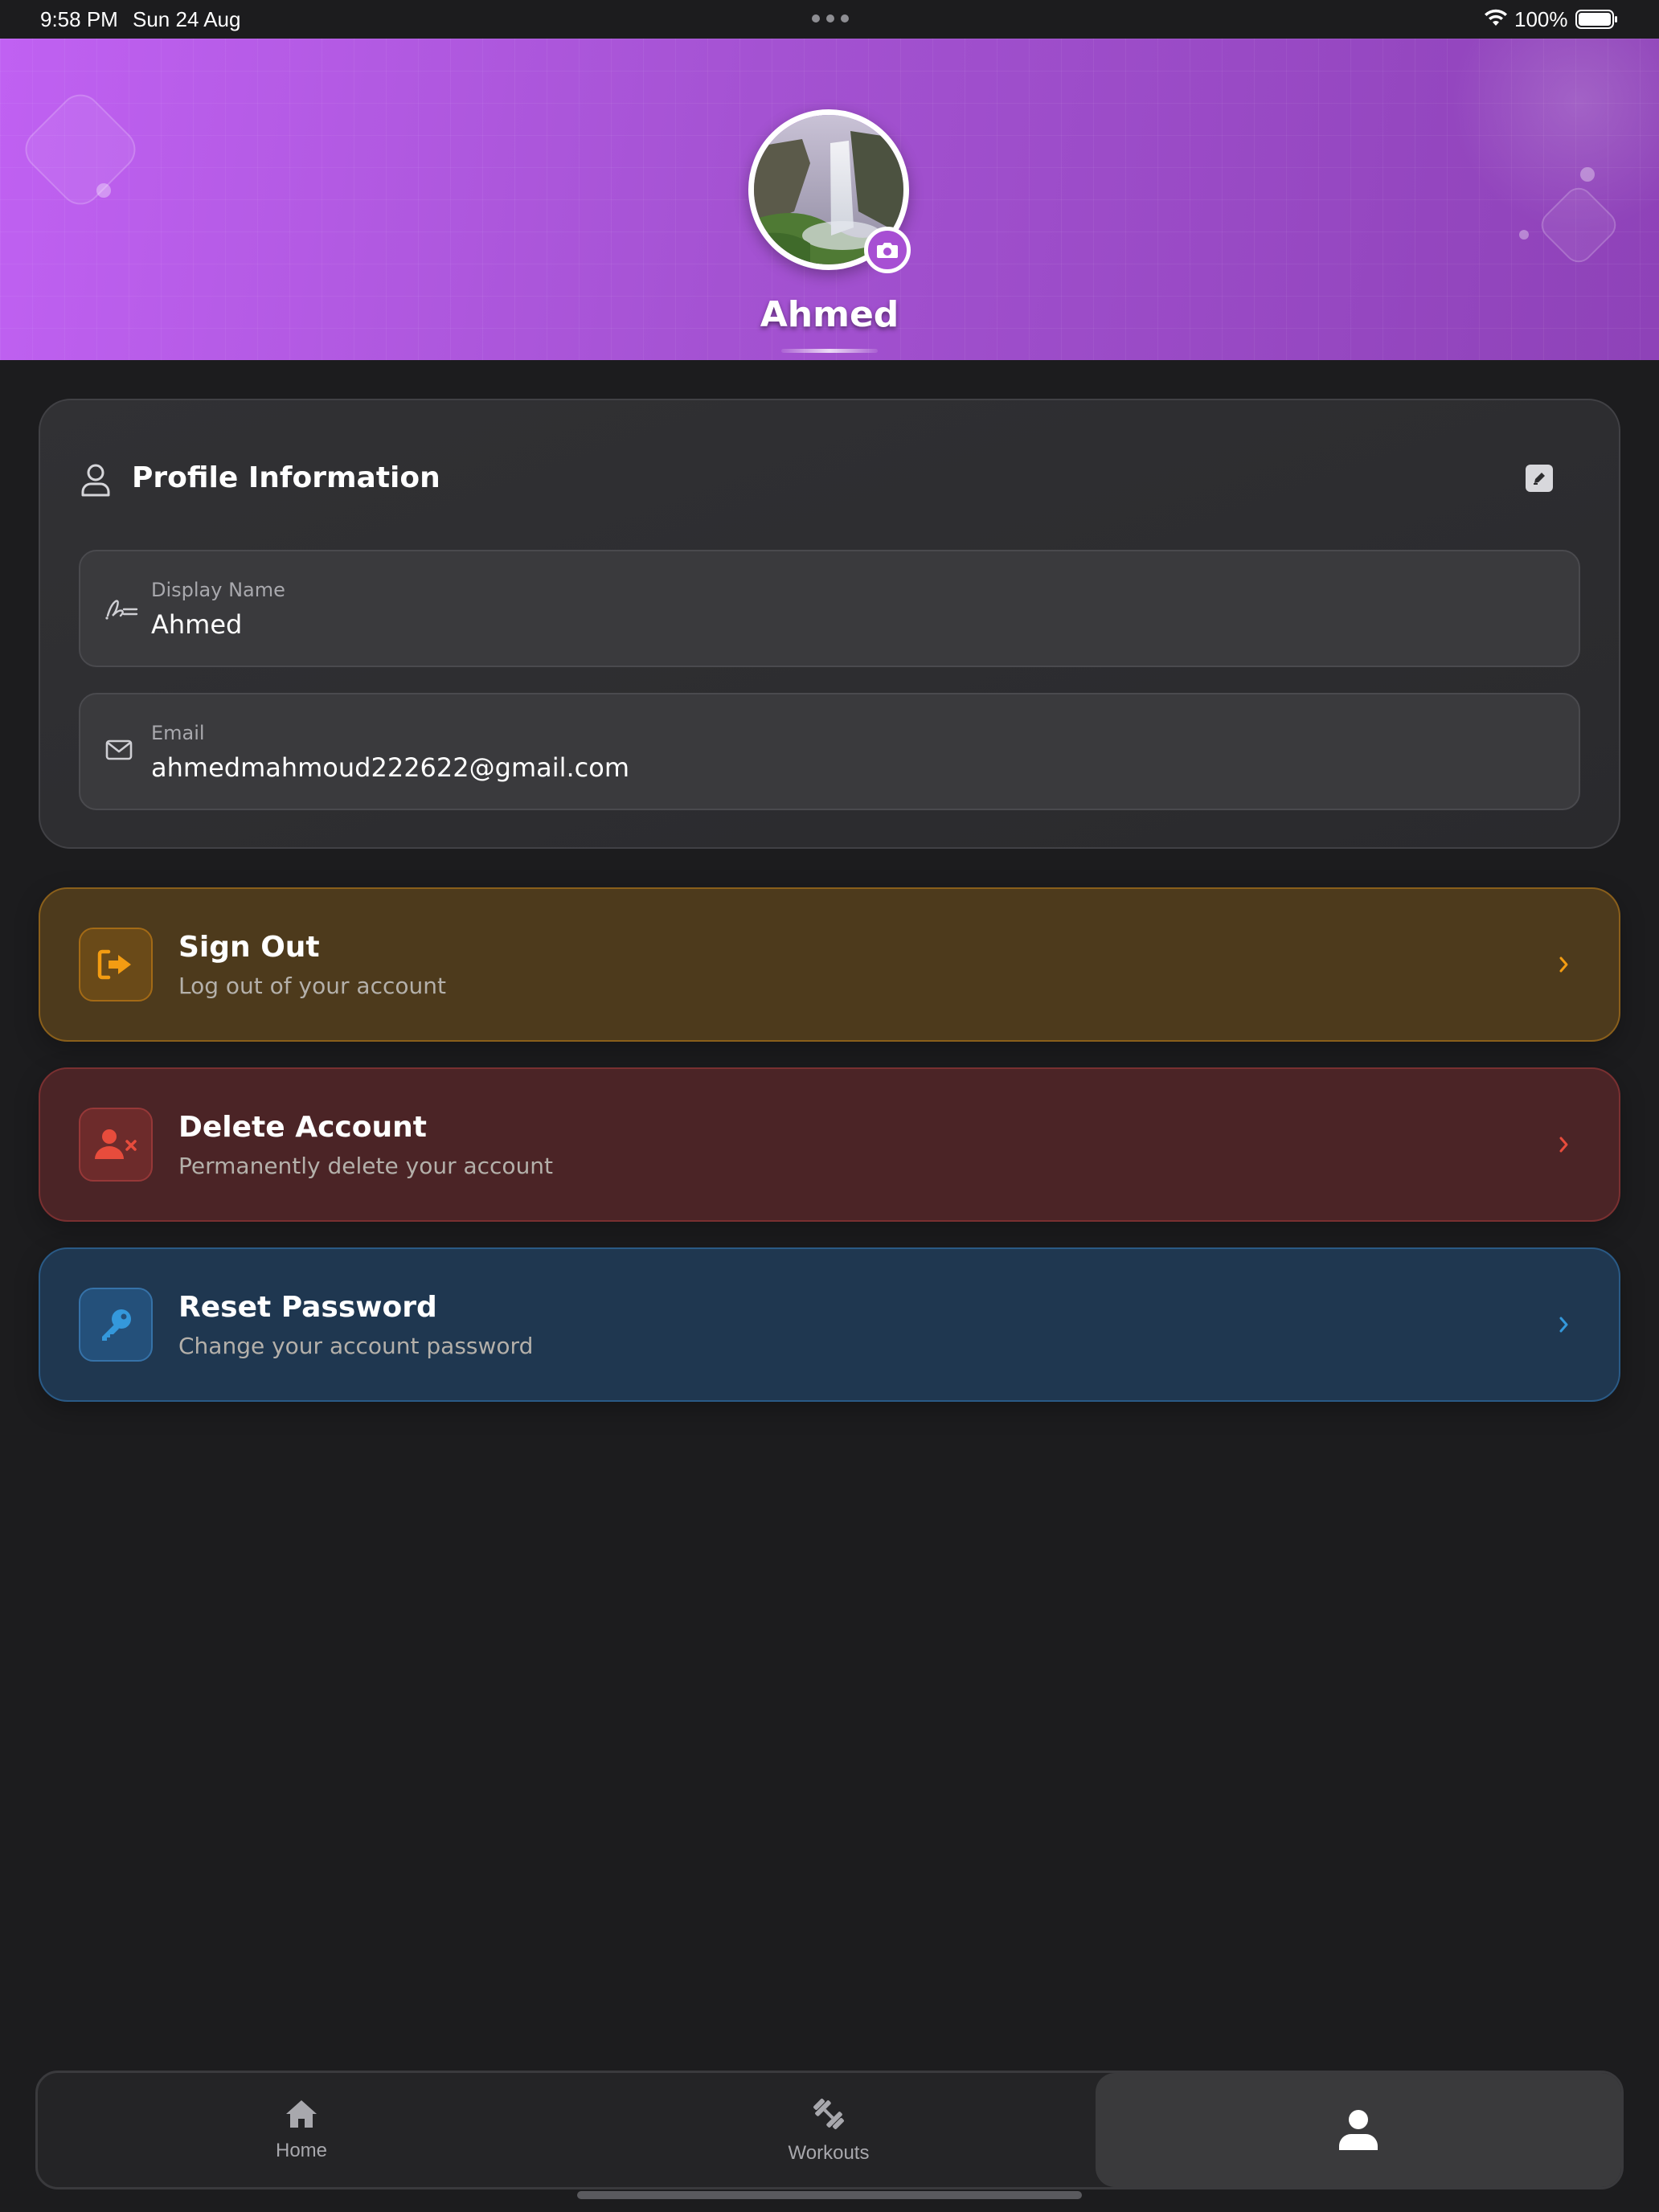  I want to click on display-name-field: Display Name Ahmed, so click(829, 608).